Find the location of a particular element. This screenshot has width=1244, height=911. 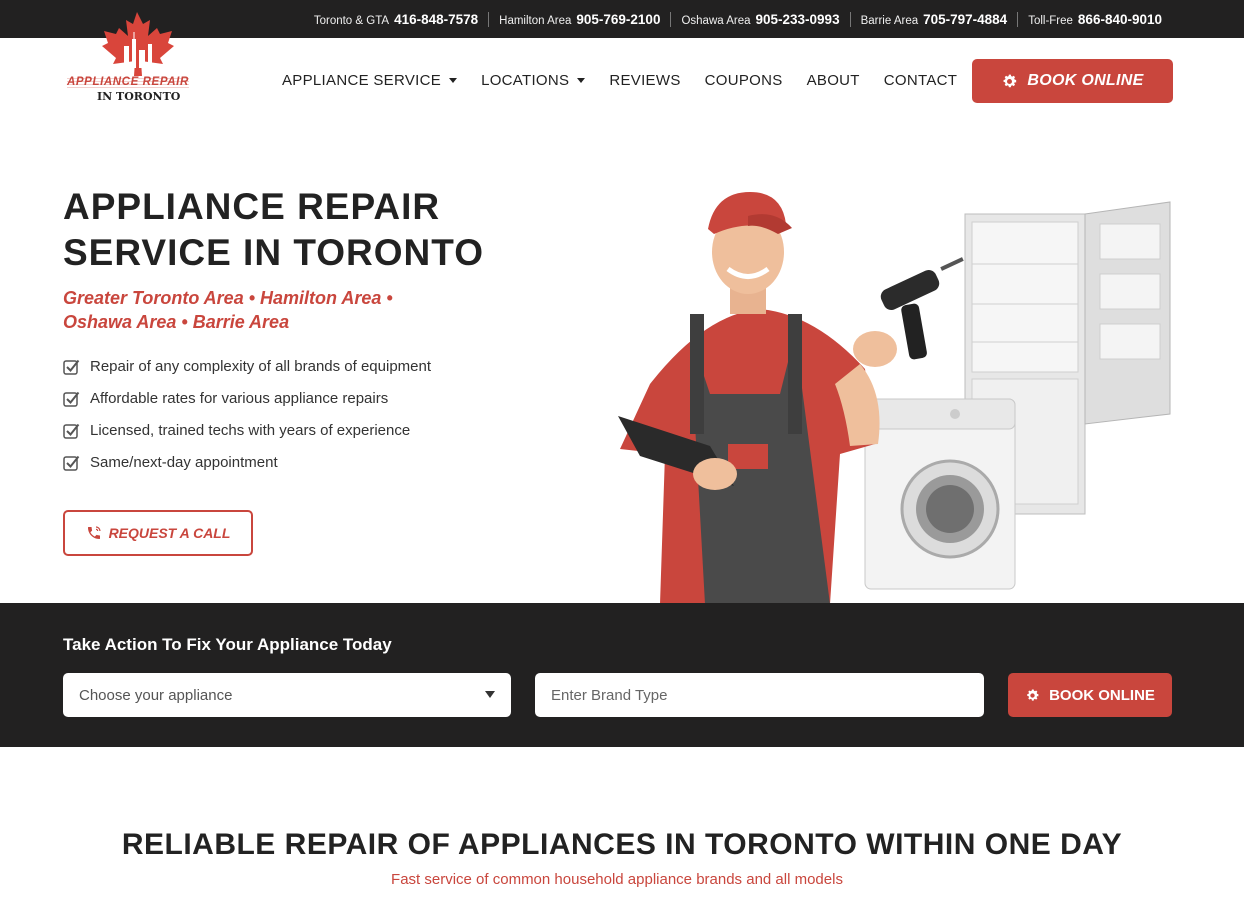

phone-number: 905-769-2100 is located at coordinates (618, 19).